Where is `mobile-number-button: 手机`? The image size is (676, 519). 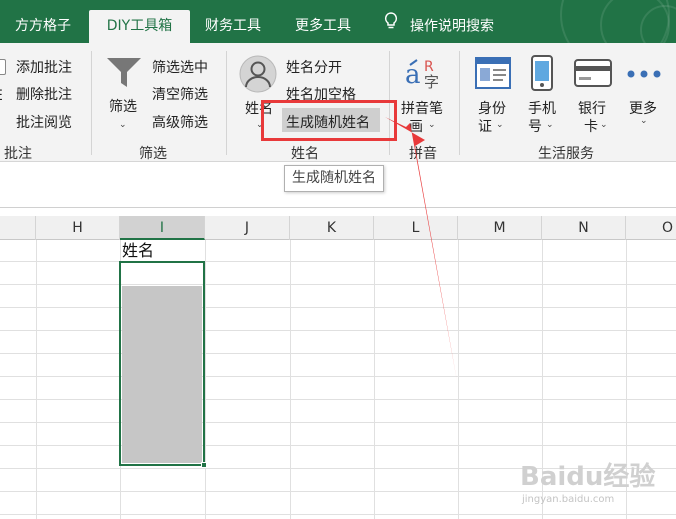 mobile-number-button: 手机 is located at coordinates (542, 108).